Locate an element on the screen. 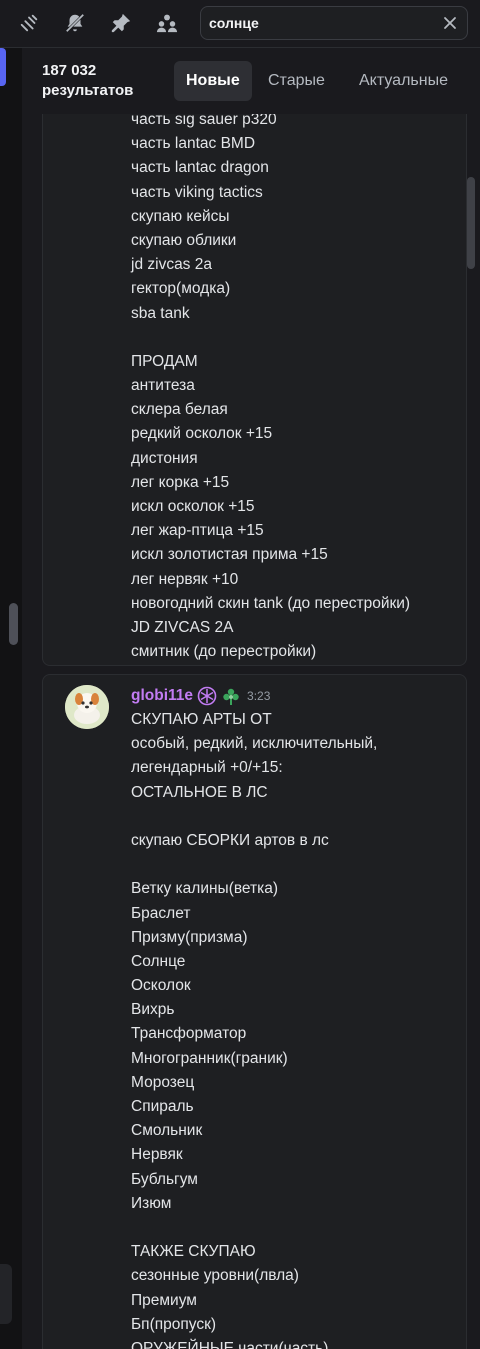 The width and height of the screenshot is (480, 1349). message-line: Трансформатор is located at coordinates (189, 1034).